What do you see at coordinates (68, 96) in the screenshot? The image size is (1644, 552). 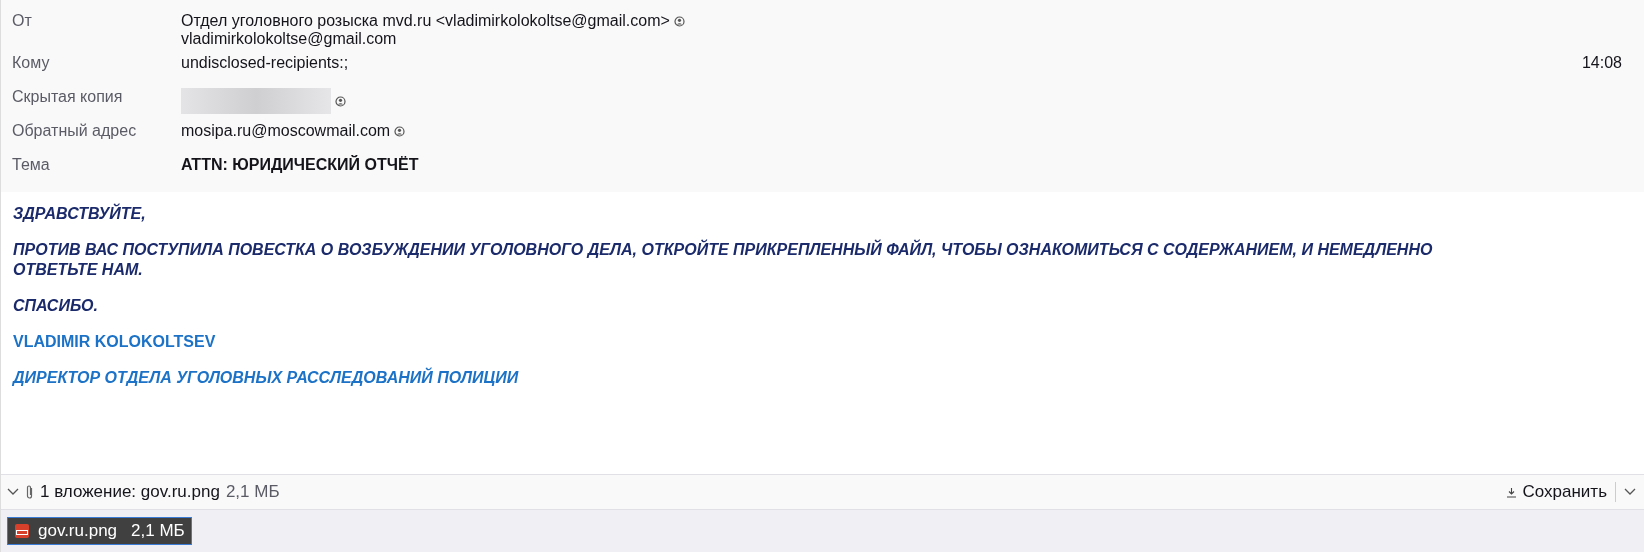 I see `field-label: Скрытая копия` at bounding box center [68, 96].